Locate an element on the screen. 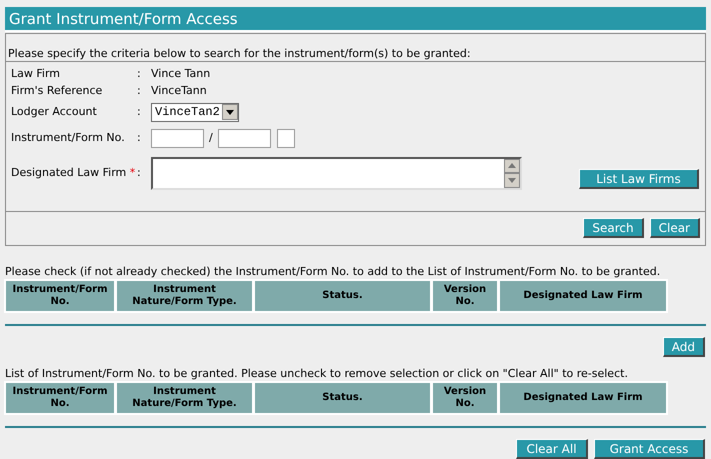 Image resolution: width=711 pixels, height=459 pixels. action-button: Clear All is located at coordinates (552, 449).